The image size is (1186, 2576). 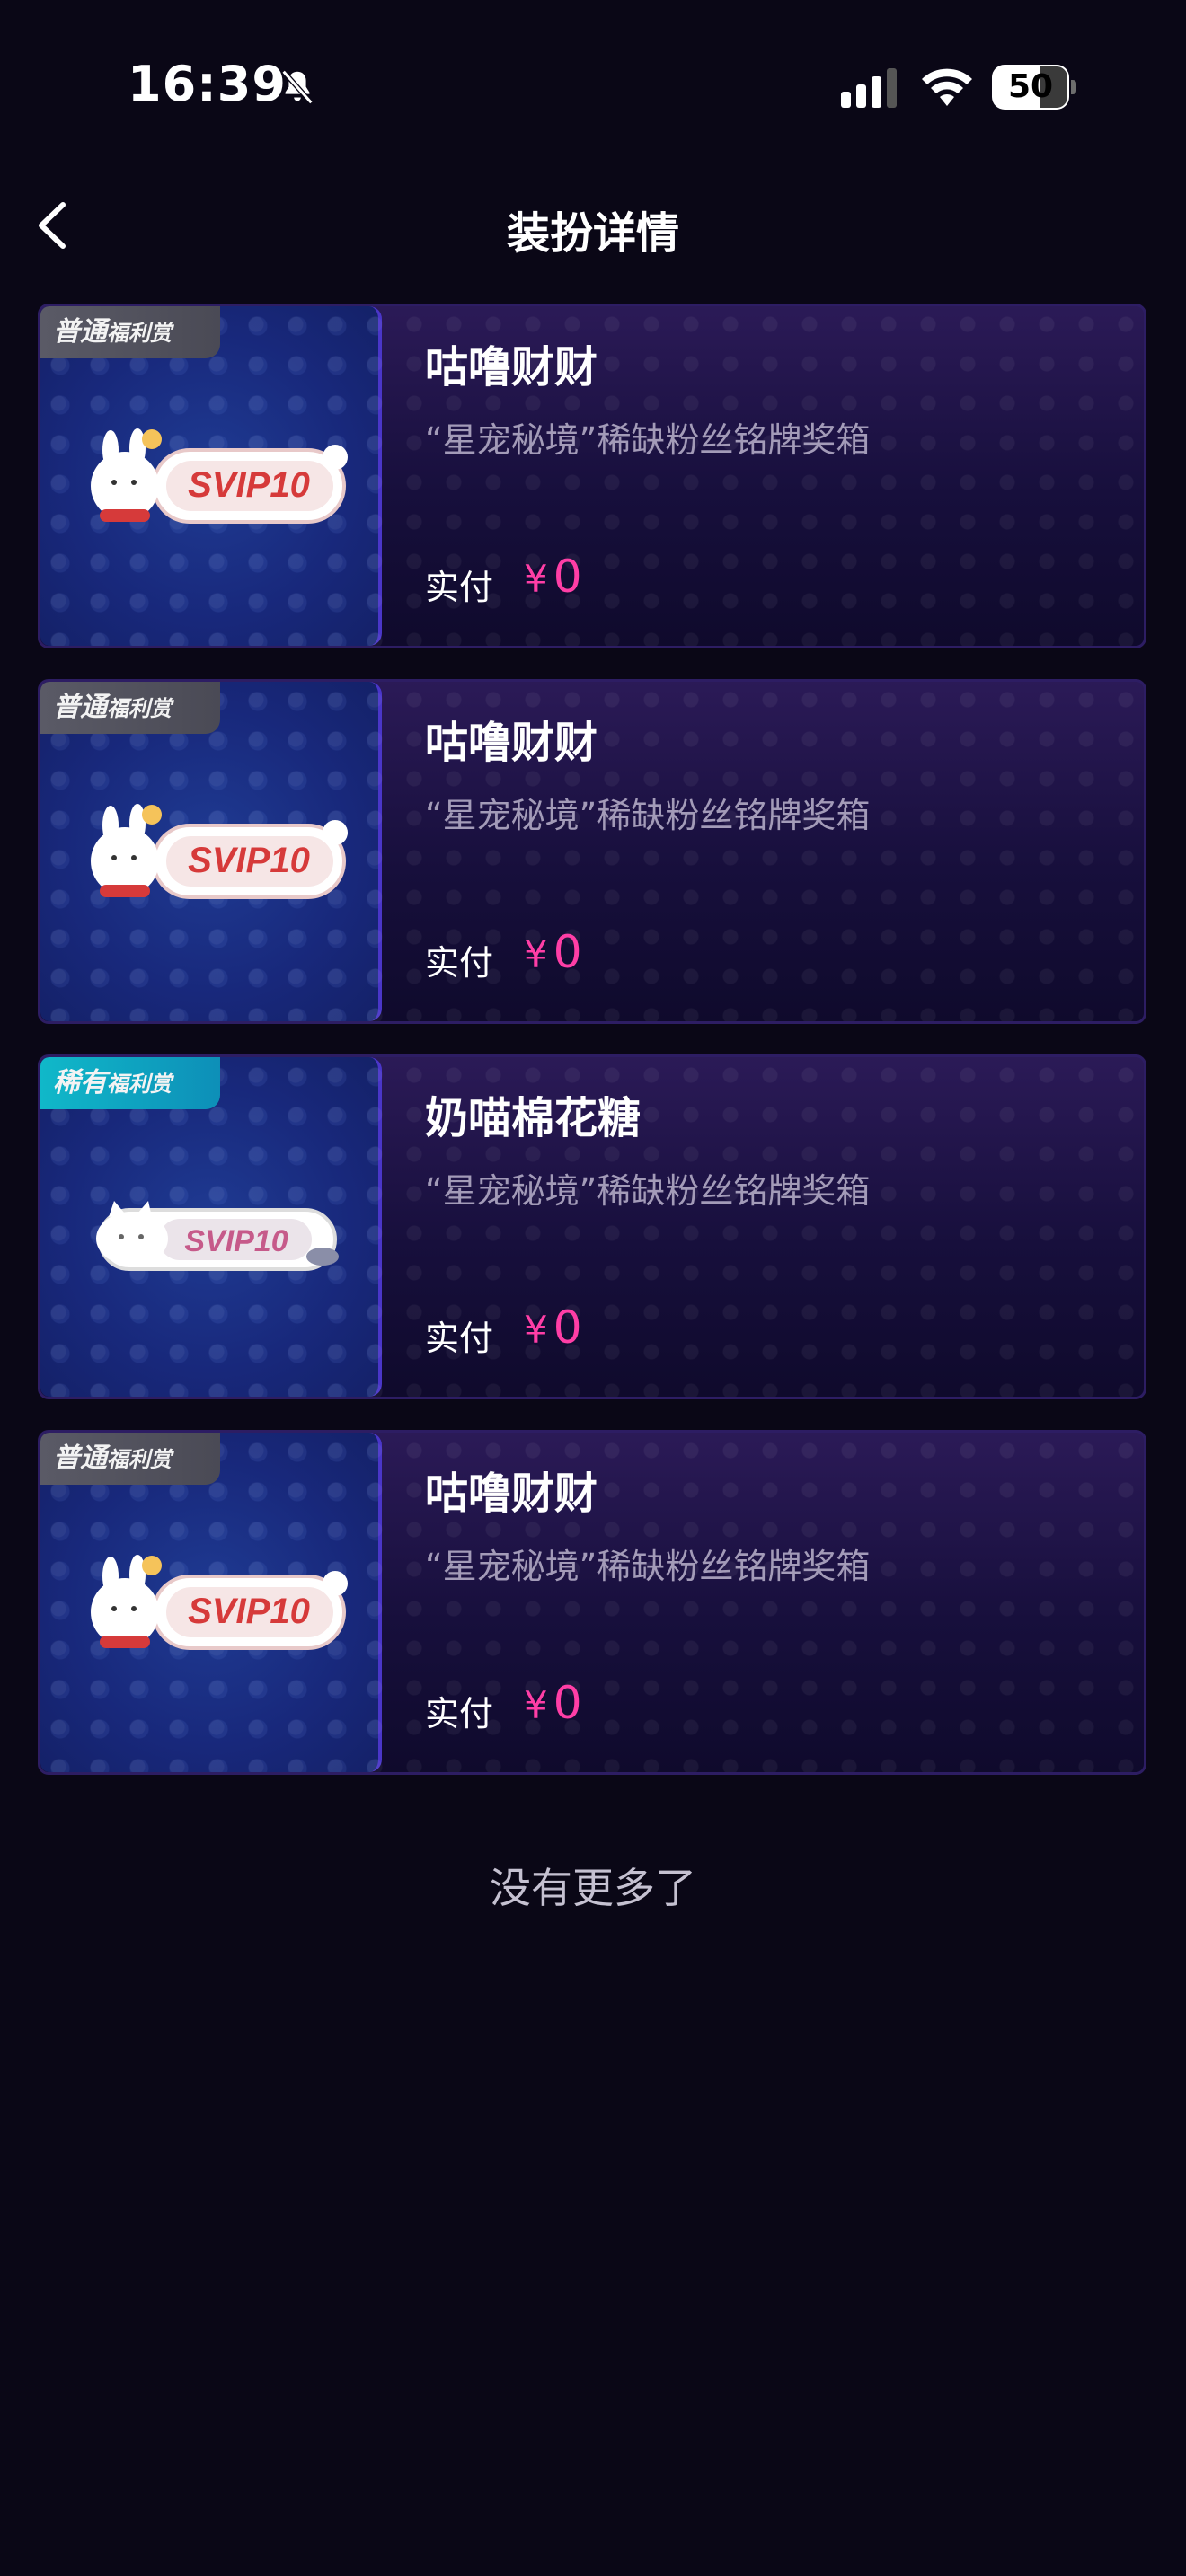 I want to click on status-bar: 16:39 50, so click(x=593, y=67).